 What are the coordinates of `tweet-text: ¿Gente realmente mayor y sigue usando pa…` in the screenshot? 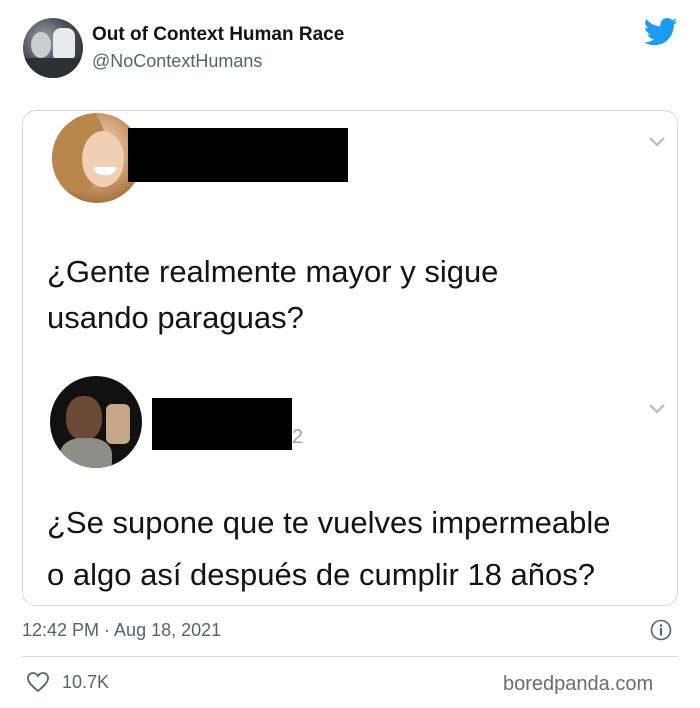 It's located at (347, 295).